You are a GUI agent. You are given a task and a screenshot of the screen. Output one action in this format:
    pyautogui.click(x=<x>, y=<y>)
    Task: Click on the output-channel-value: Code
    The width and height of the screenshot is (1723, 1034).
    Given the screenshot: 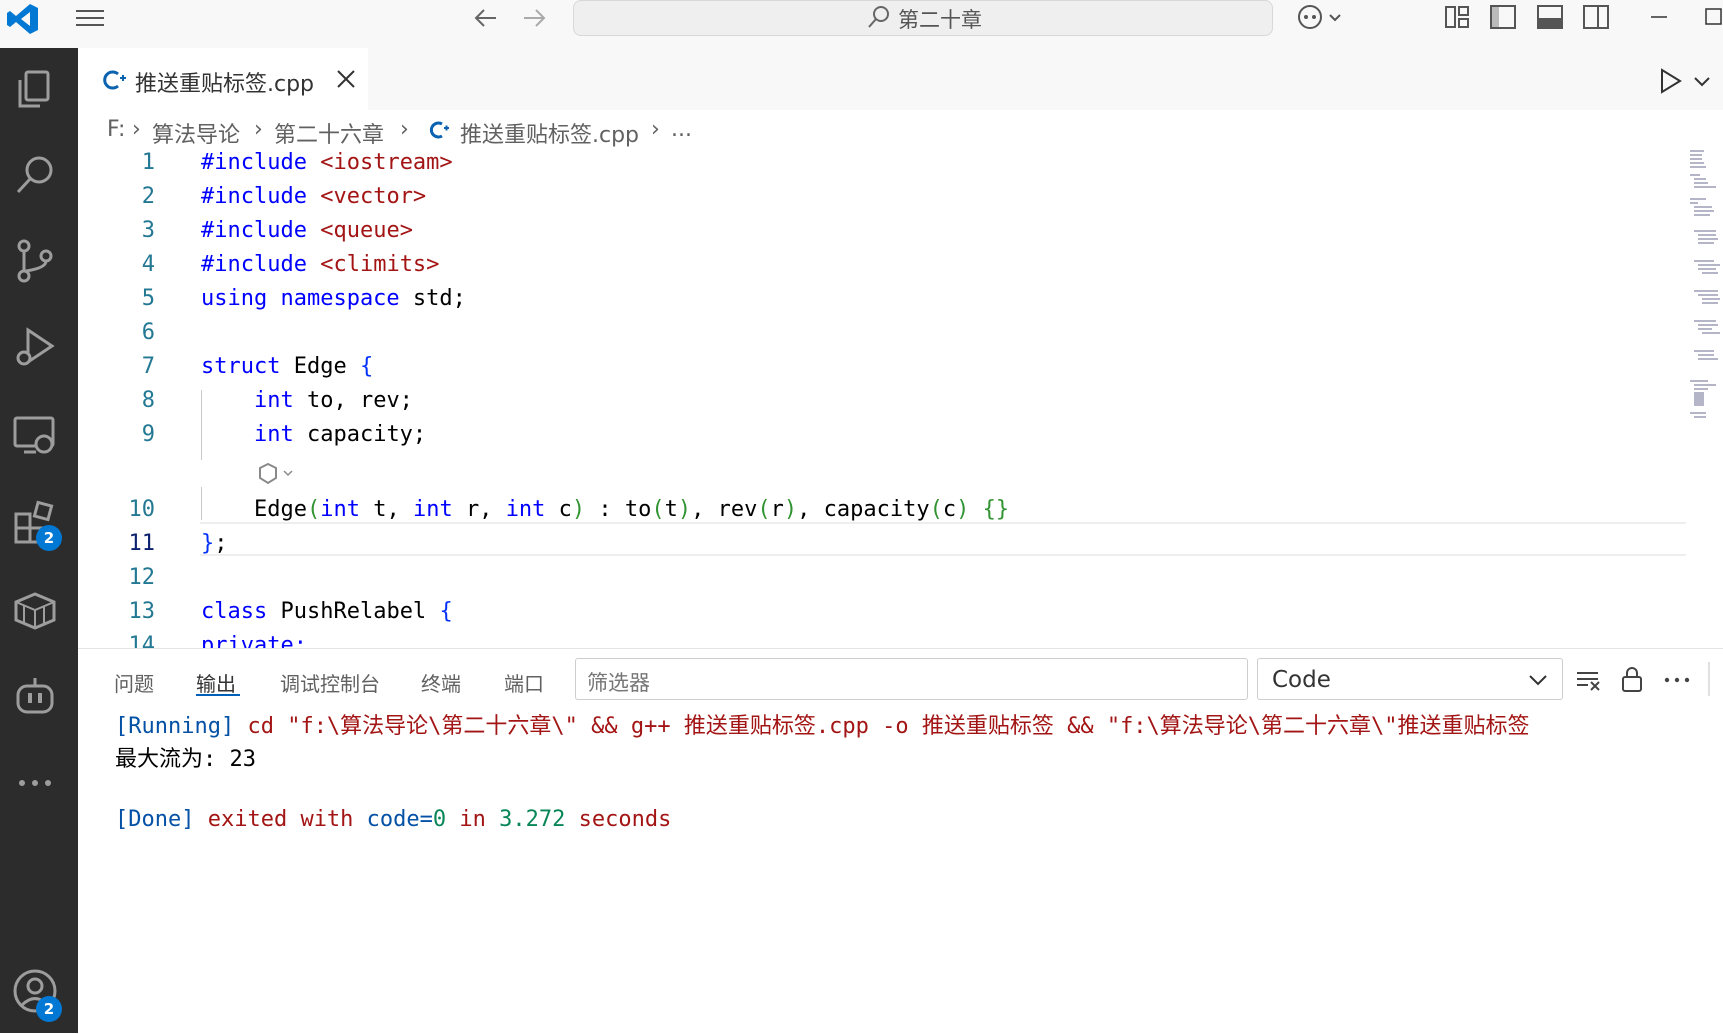 What is the action you would take?
    pyautogui.click(x=1301, y=680)
    